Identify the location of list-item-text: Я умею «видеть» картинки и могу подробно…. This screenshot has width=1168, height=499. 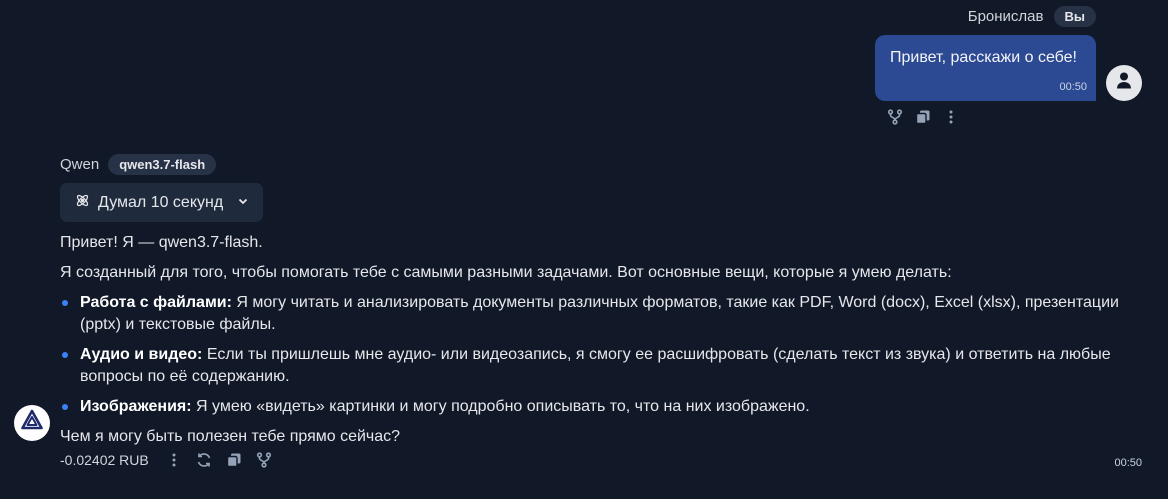
(500, 406).